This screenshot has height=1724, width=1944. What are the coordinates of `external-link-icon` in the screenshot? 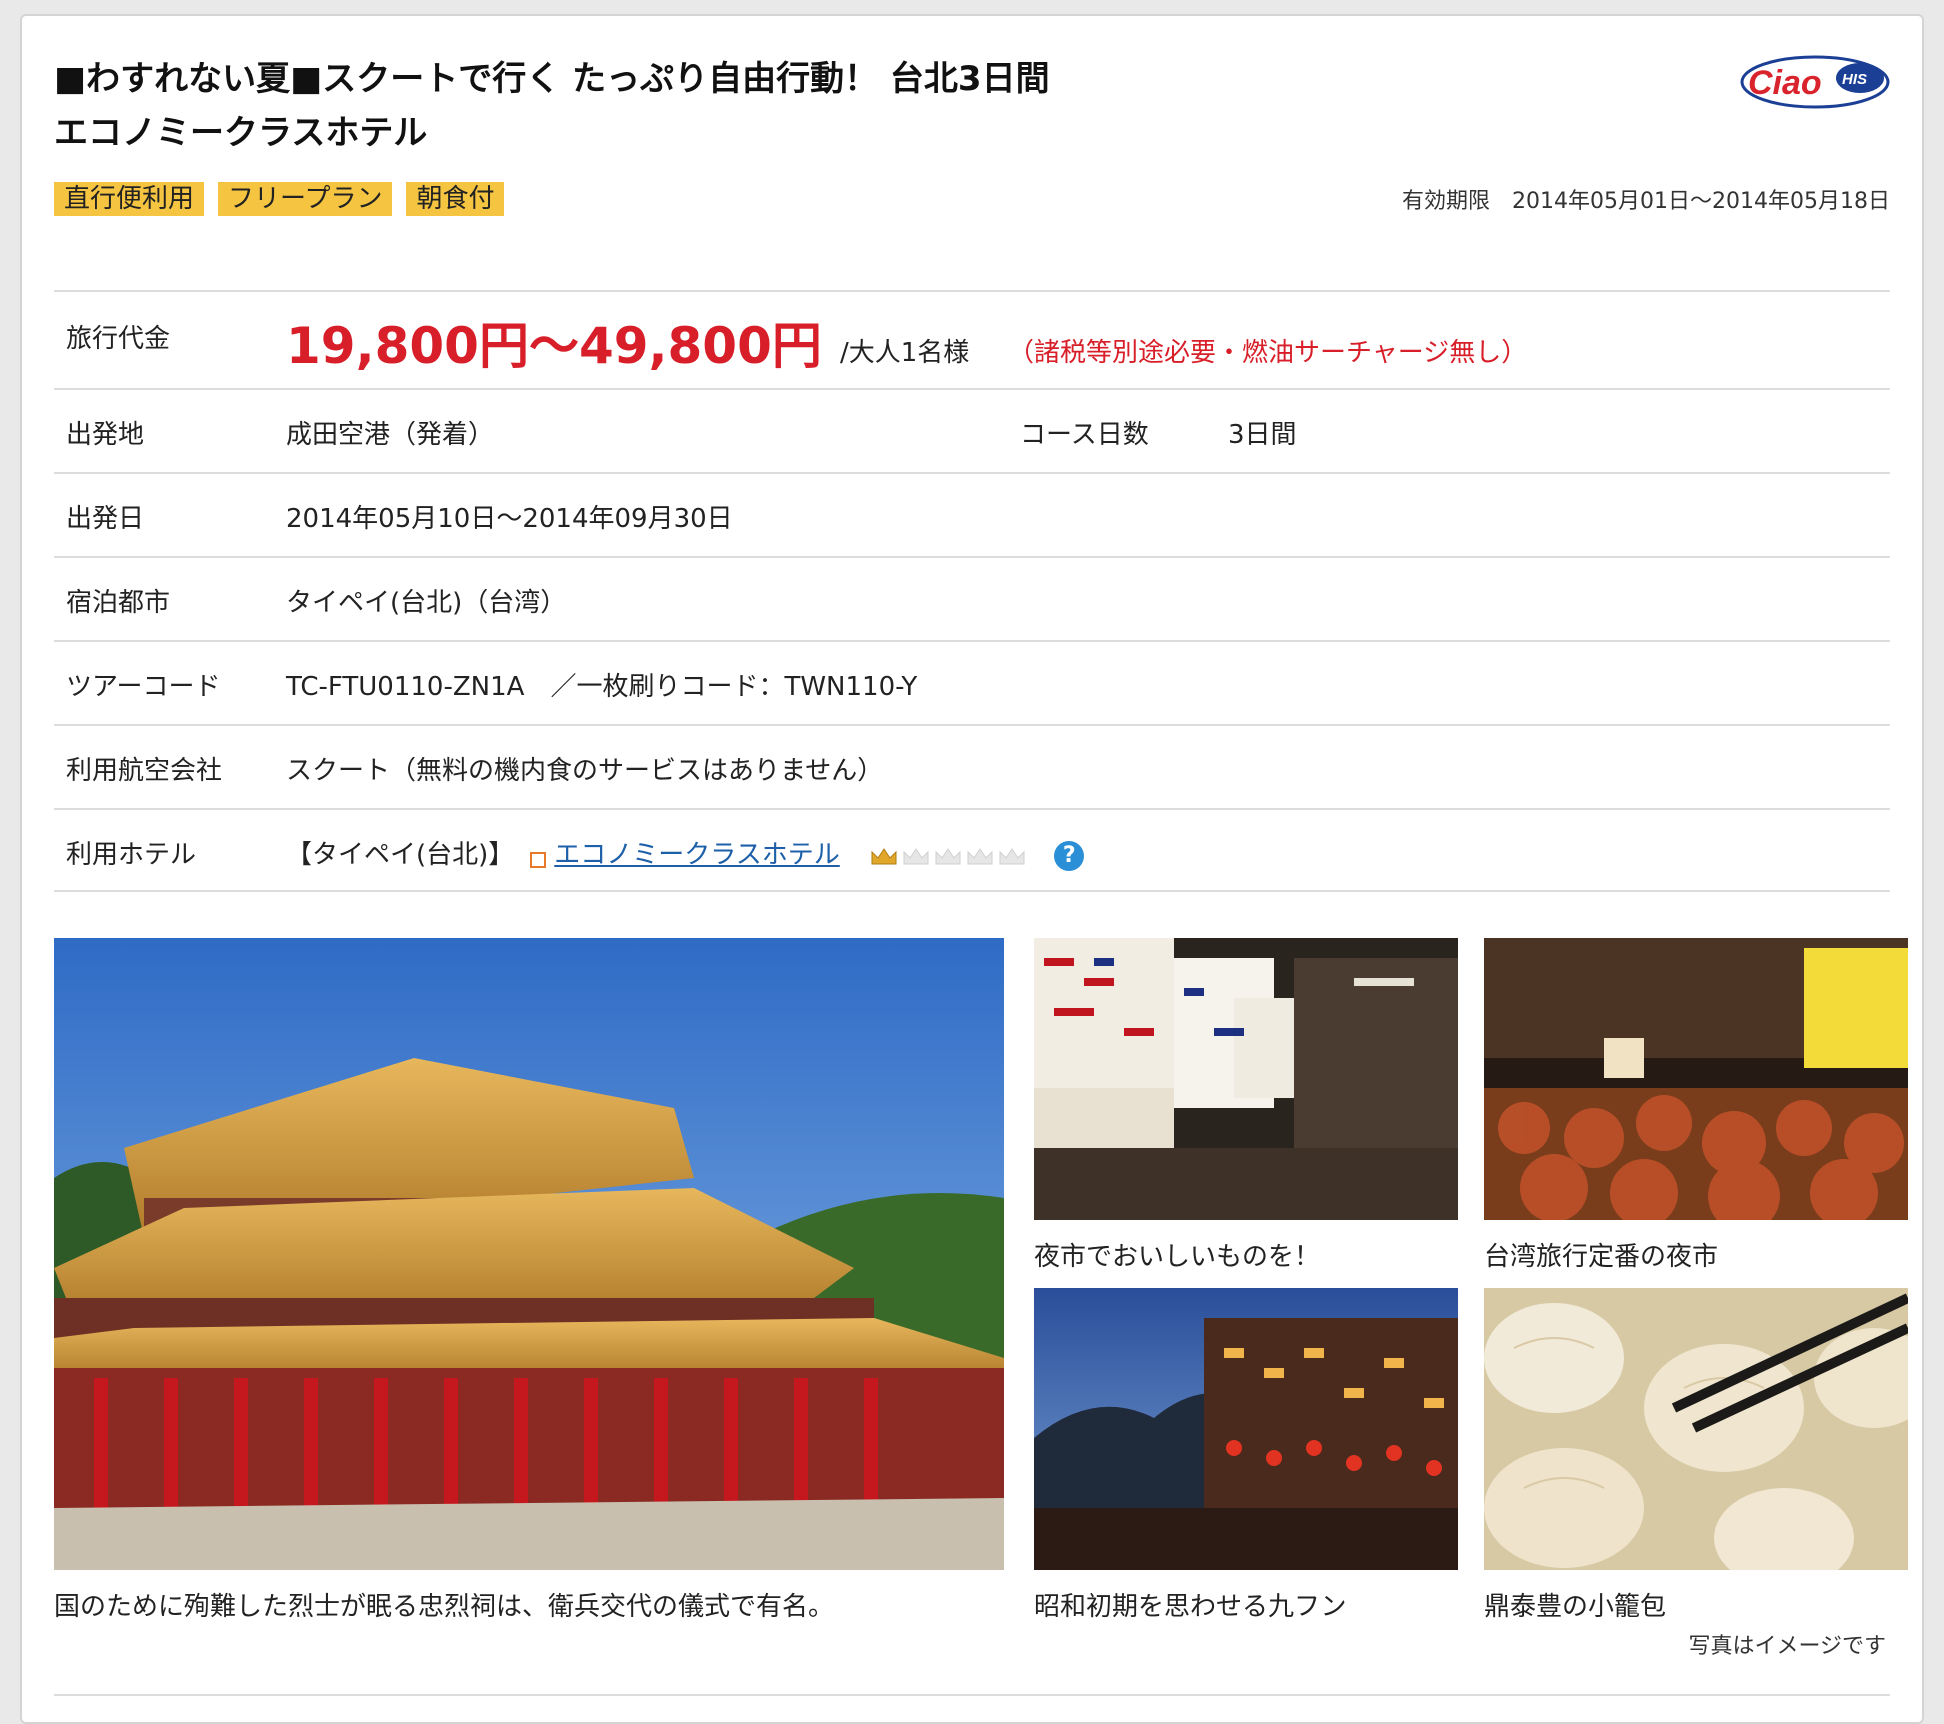 It's located at (538, 859).